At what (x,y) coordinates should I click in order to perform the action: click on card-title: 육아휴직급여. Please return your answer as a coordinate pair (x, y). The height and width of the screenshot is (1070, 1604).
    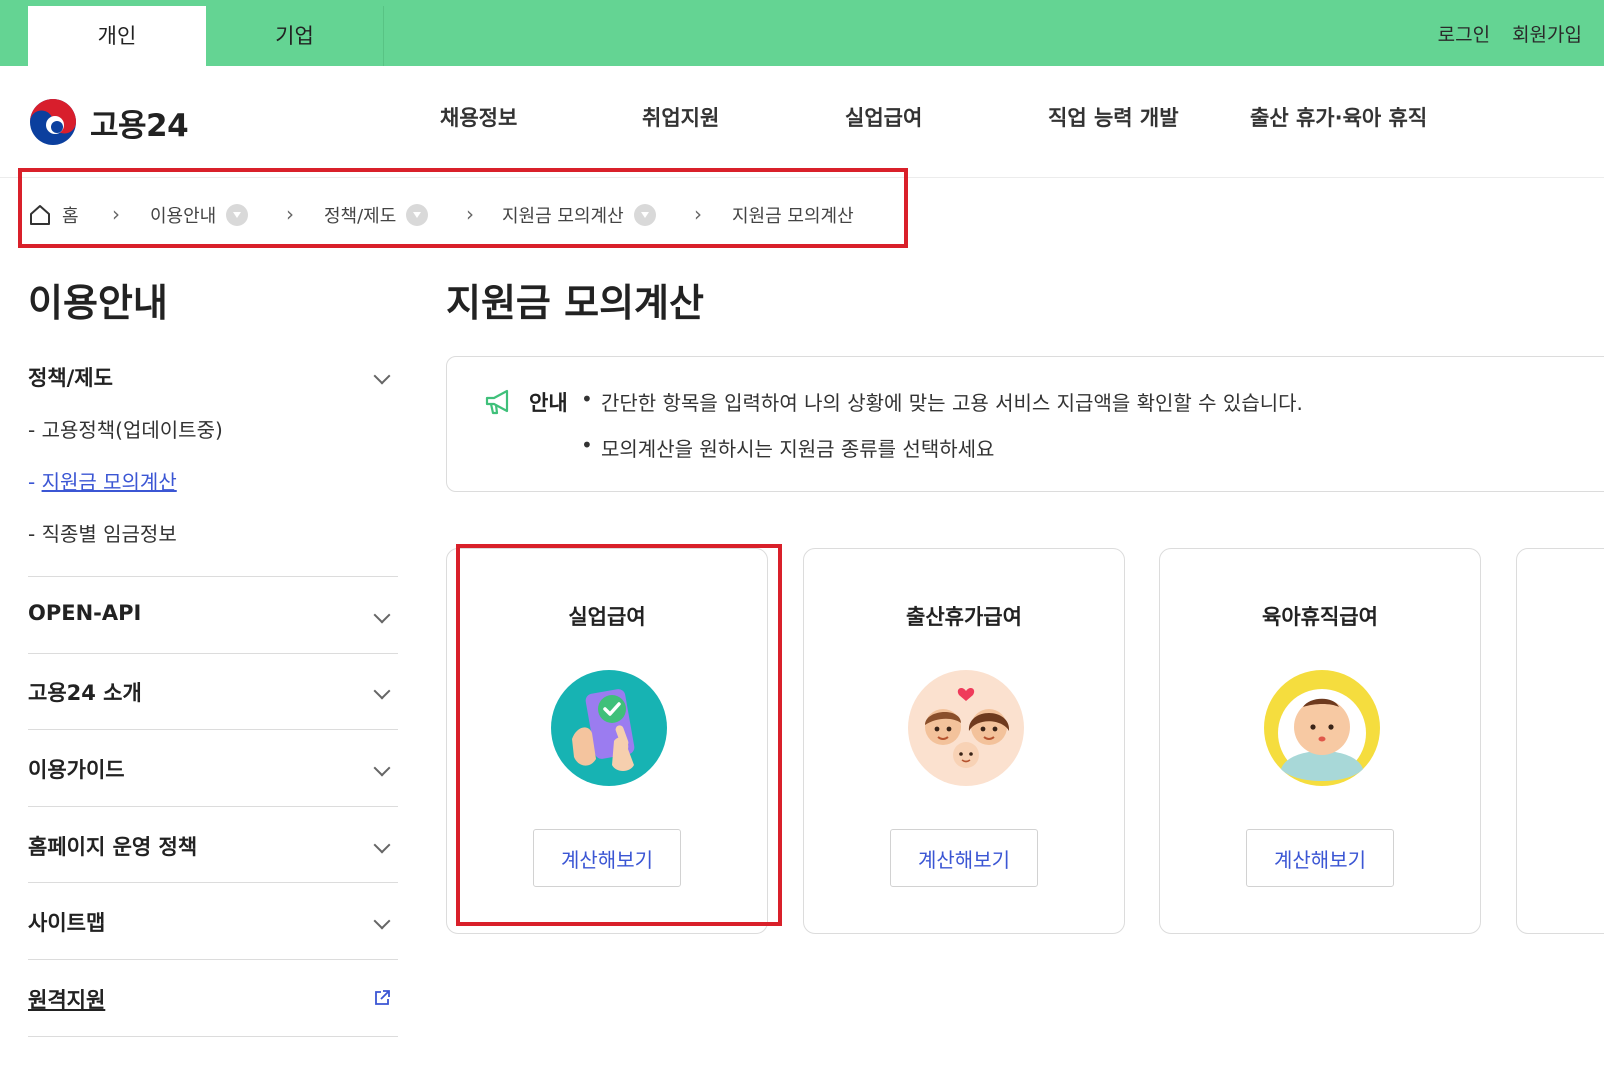
    Looking at the image, I should click on (1320, 617).